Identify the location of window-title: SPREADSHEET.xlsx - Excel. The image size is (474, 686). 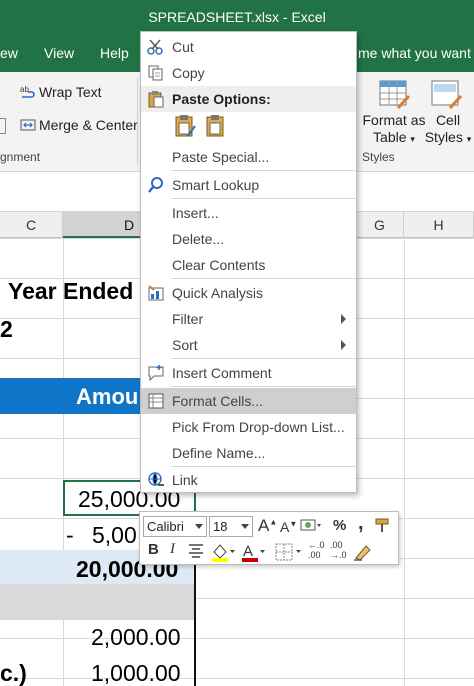
(237, 17).